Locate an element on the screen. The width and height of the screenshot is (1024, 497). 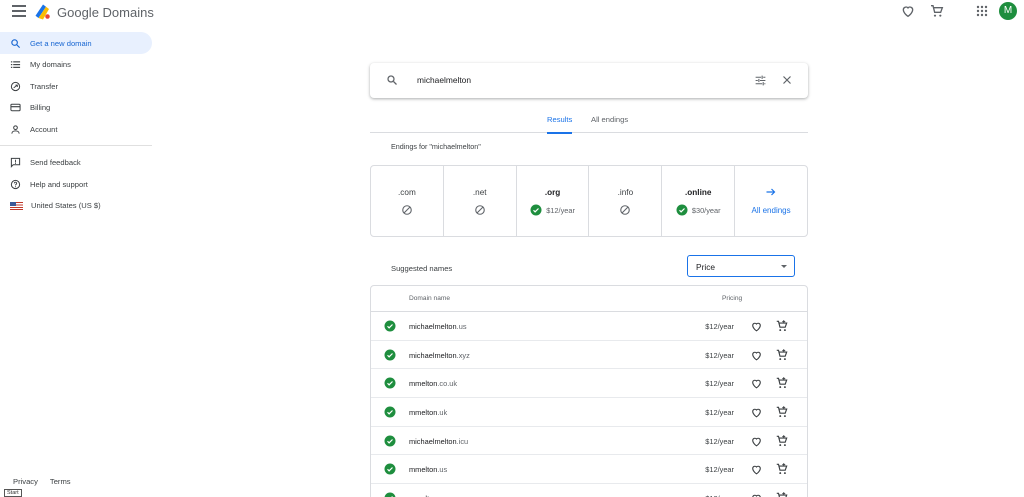
sidebar-item-transfer: Transfer is located at coordinates (76, 87).